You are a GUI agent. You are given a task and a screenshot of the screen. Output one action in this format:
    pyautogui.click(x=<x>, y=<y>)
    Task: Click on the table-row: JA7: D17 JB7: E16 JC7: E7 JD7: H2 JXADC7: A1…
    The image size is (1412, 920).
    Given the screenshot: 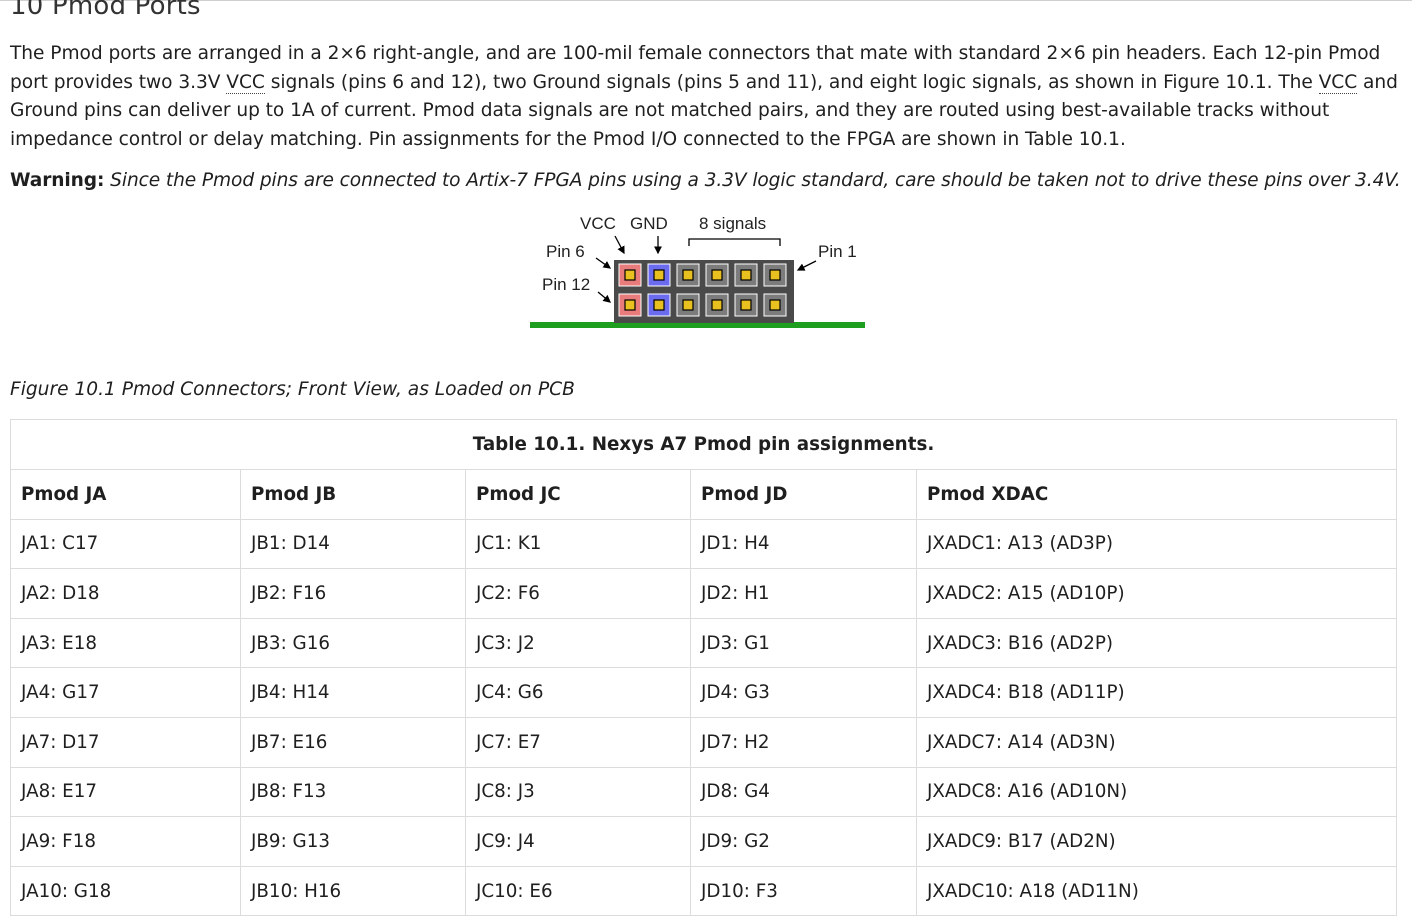 What is the action you would take?
    pyautogui.click(x=703, y=742)
    